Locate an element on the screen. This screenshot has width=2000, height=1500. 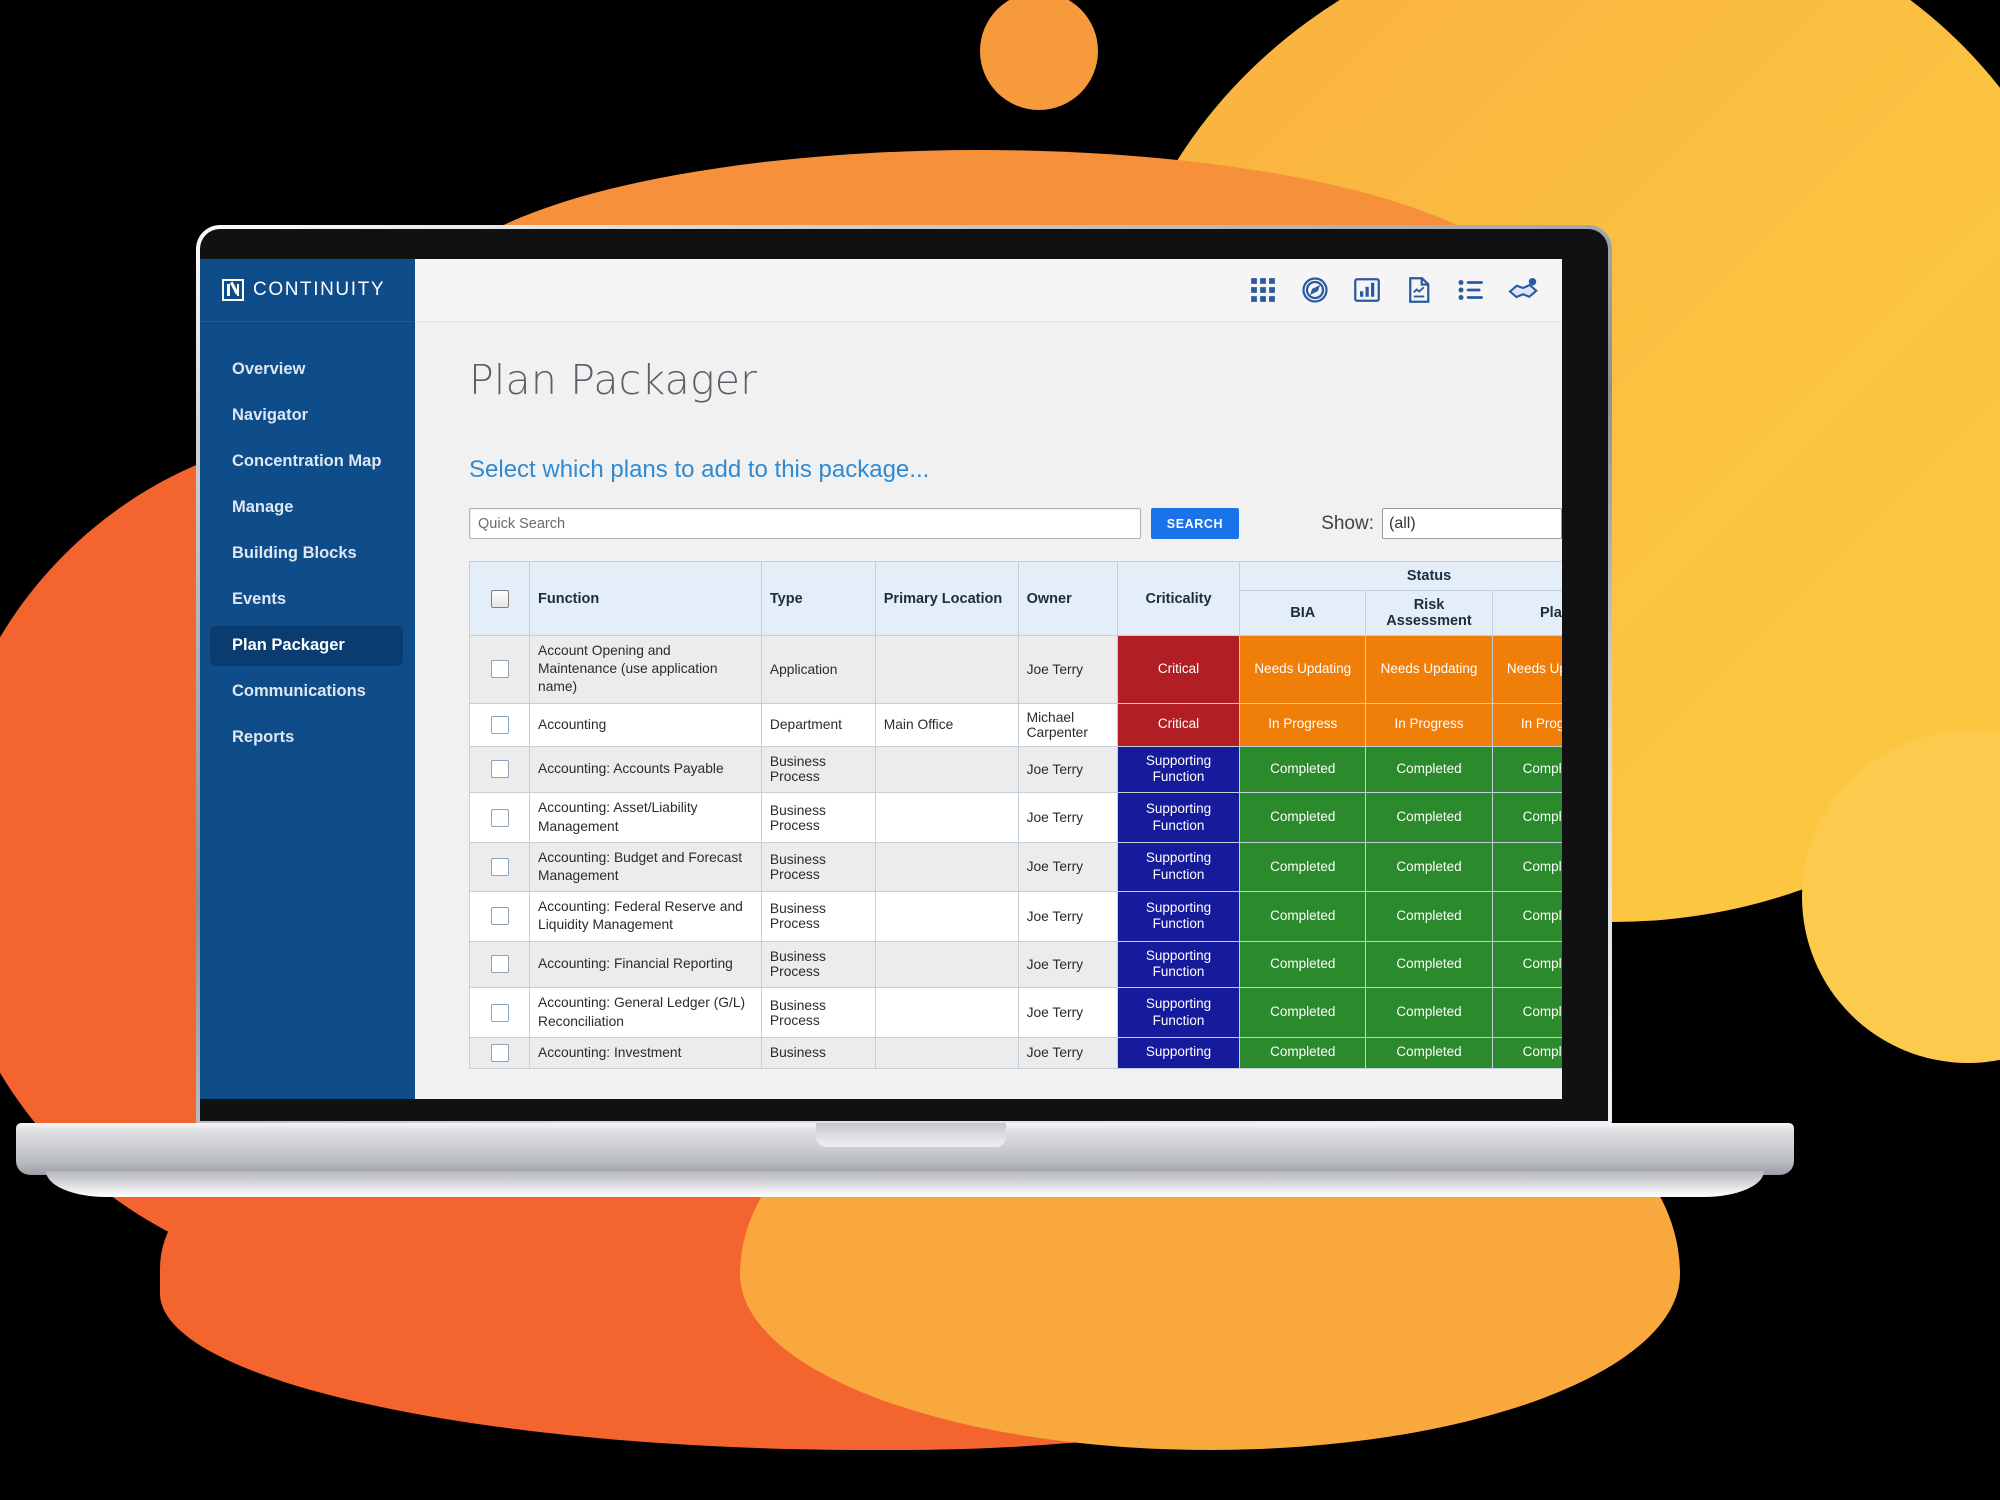
list-checklist-icon is located at coordinates (1471, 290).